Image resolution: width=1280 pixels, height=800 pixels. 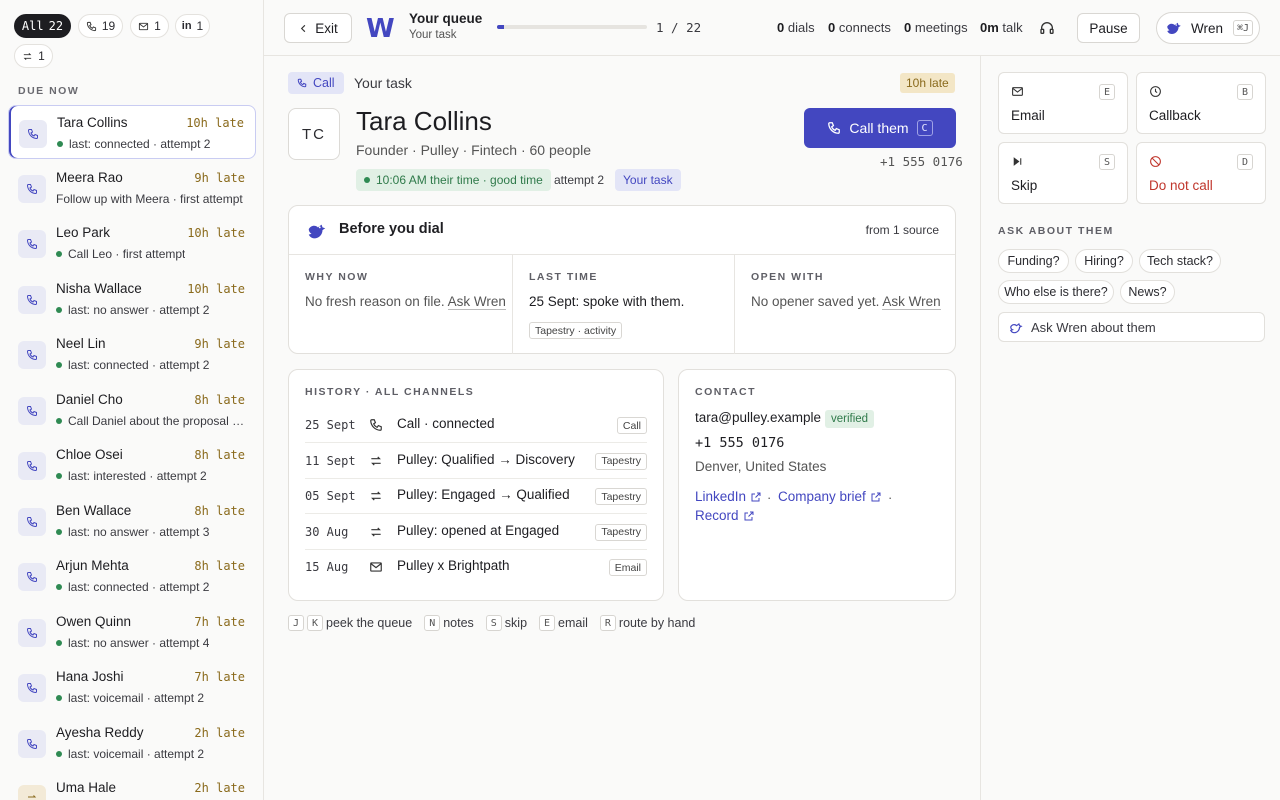 What do you see at coordinates (576, 330) in the screenshot?
I see `source-tag: Tapestry · activity` at bounding box center [576, 330].